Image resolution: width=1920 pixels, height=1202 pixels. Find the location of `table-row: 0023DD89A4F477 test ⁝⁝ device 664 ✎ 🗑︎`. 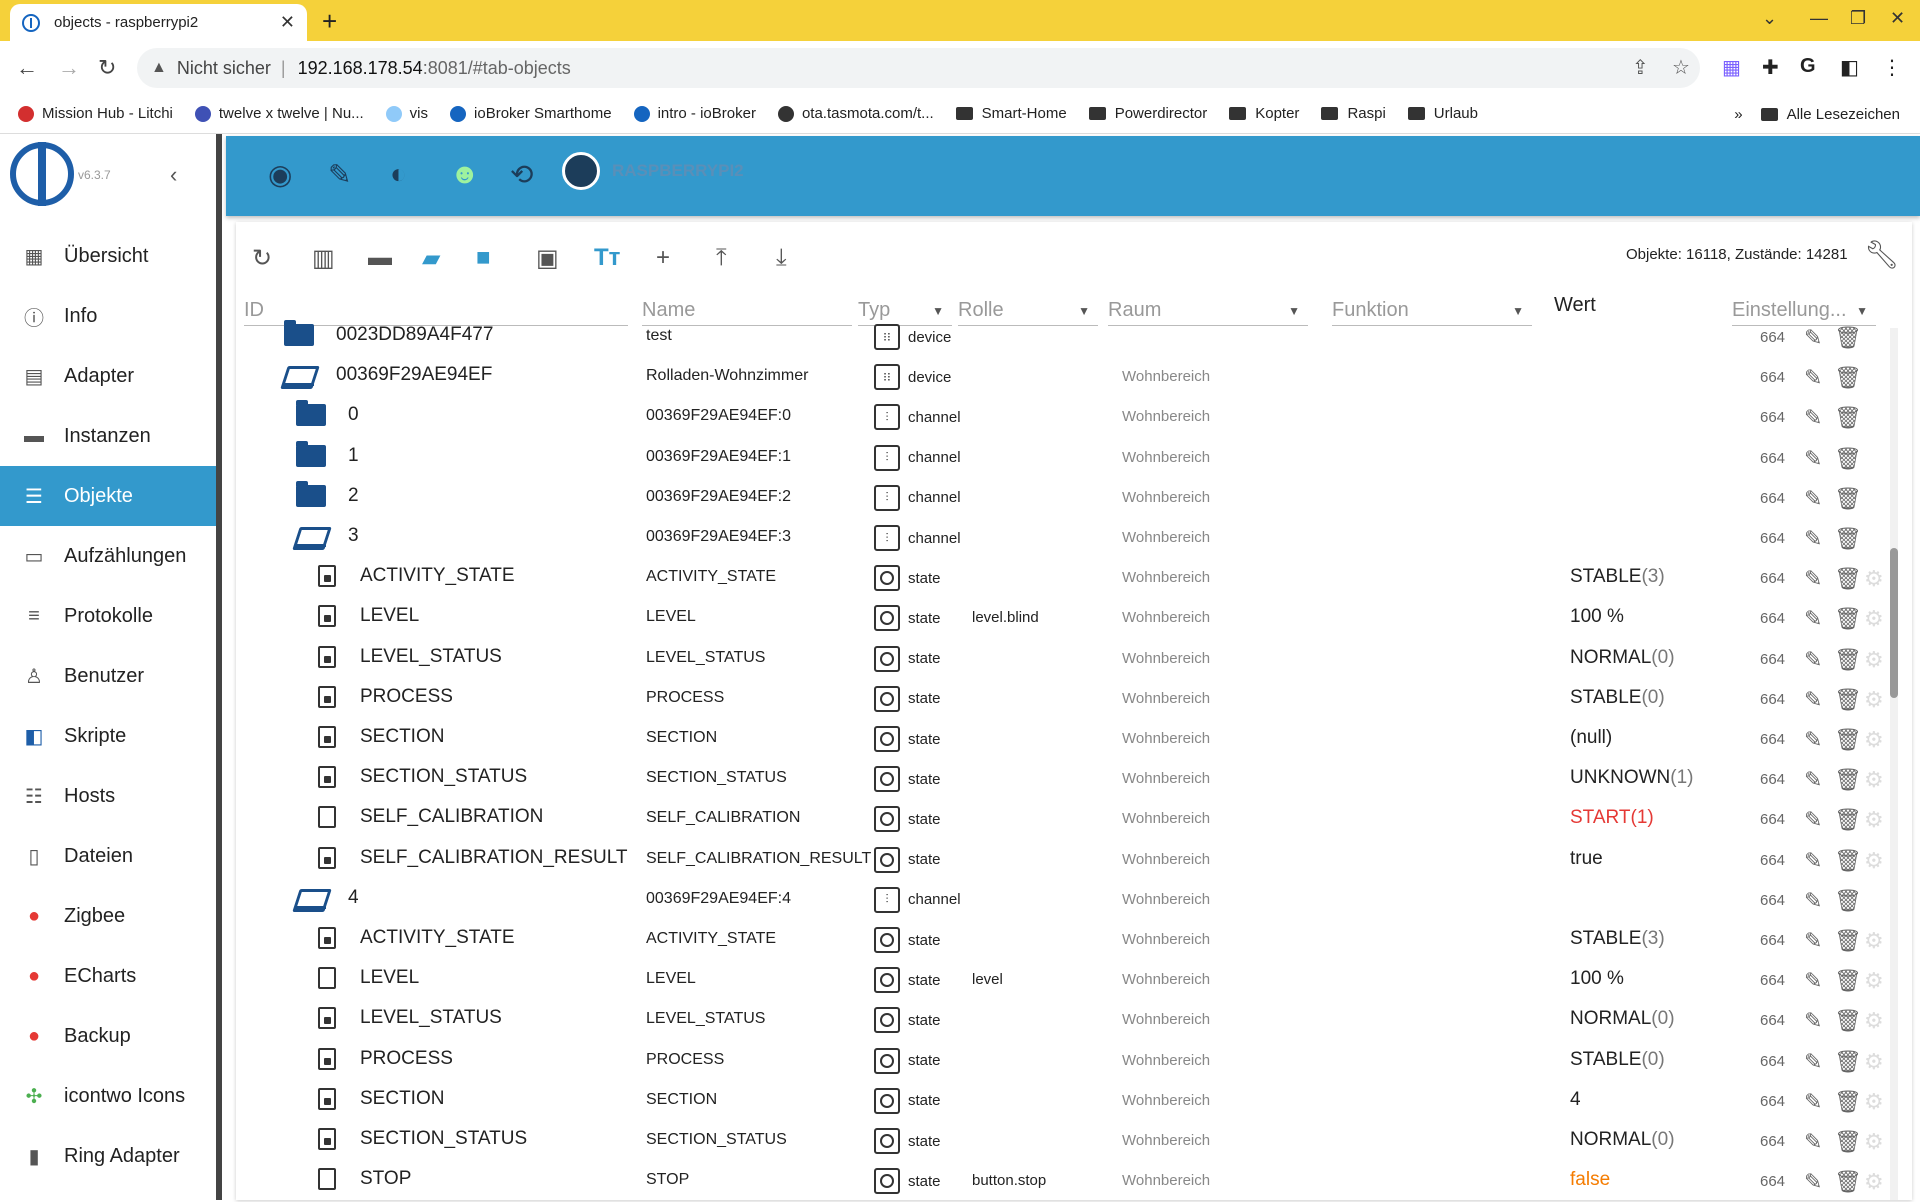

table-row: 0023DD89A4F477 test ⁝⁝ device 664 ✎ 🗑︎ is located at coordinates (1066, 338).